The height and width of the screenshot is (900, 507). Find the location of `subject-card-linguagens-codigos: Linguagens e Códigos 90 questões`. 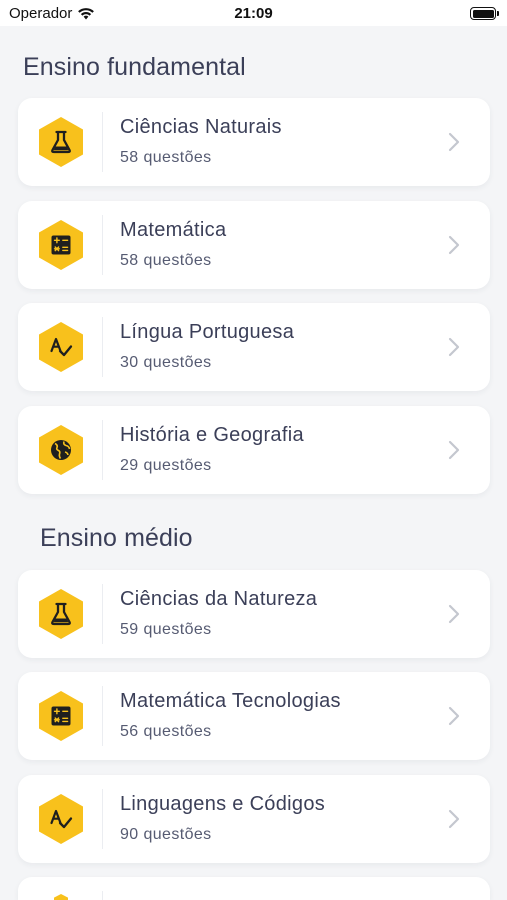

subject-card-linguagens-codigos: Linguagens e Códigos 90 questões is located at coordinates (254, 819).